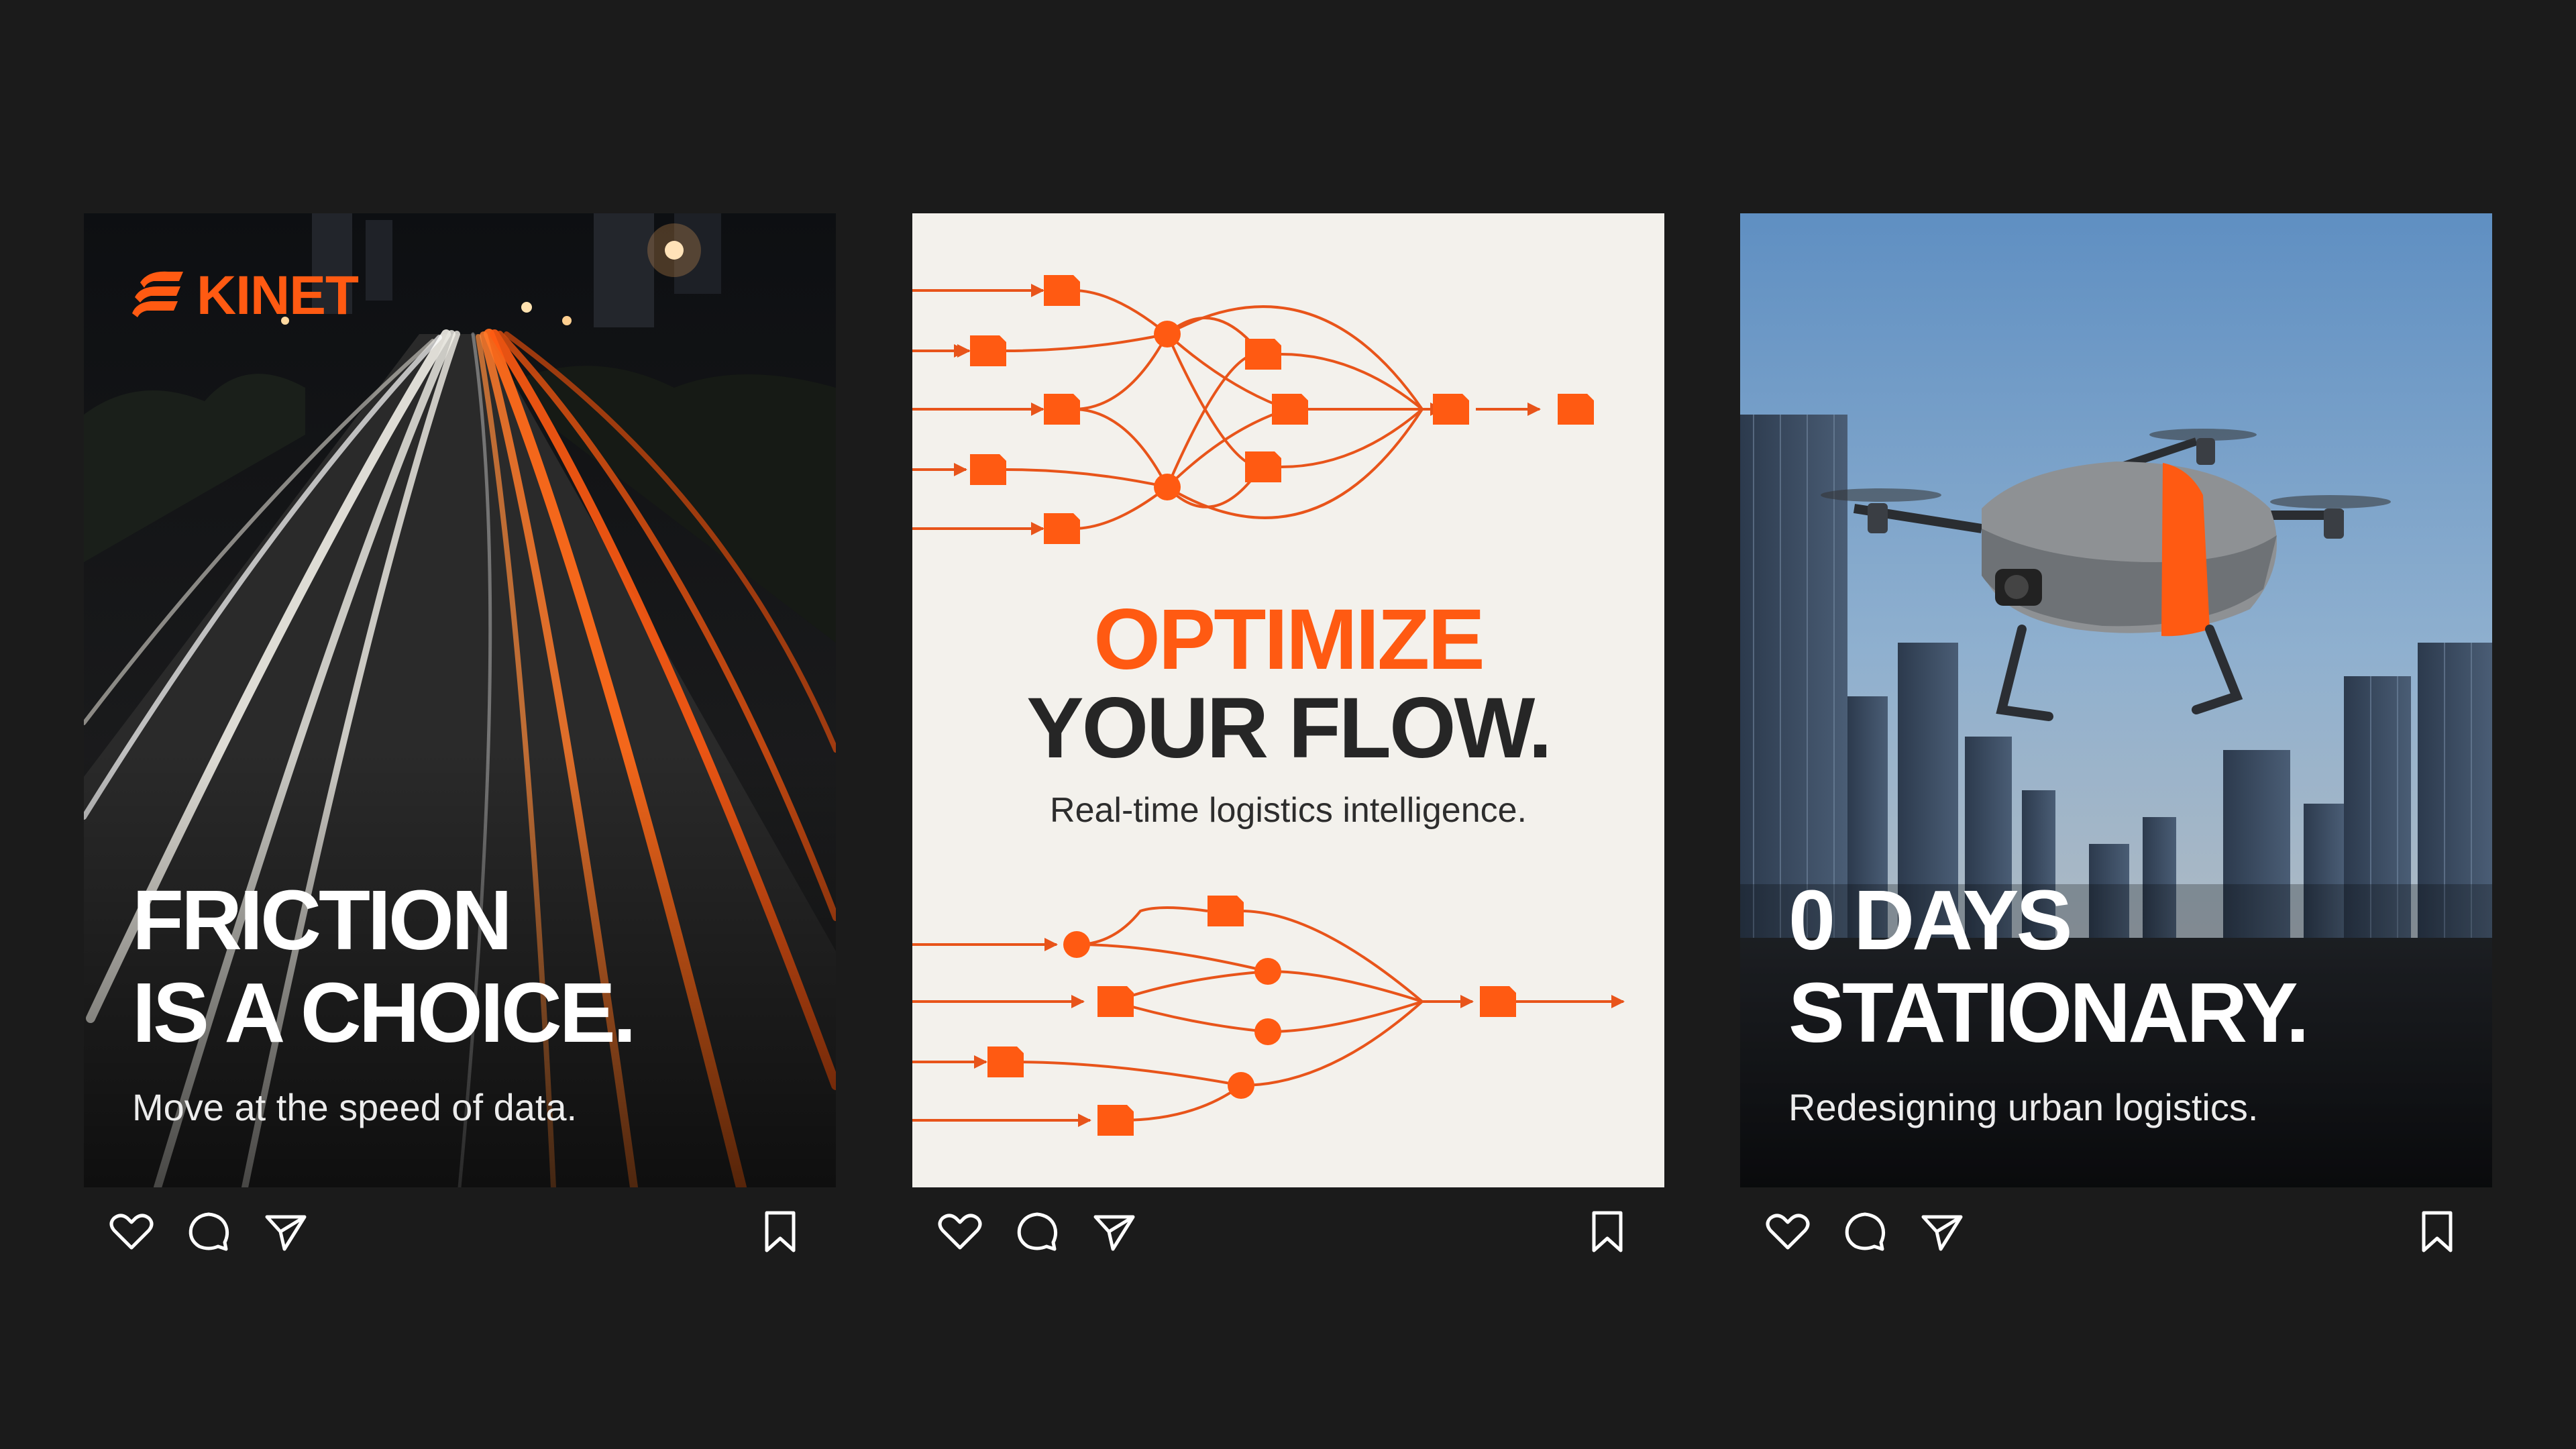 The height and width of the screenshot is (1449, 2576). I want to click on post-headline-accent: OPTIMIZE, so click(1289, 640).